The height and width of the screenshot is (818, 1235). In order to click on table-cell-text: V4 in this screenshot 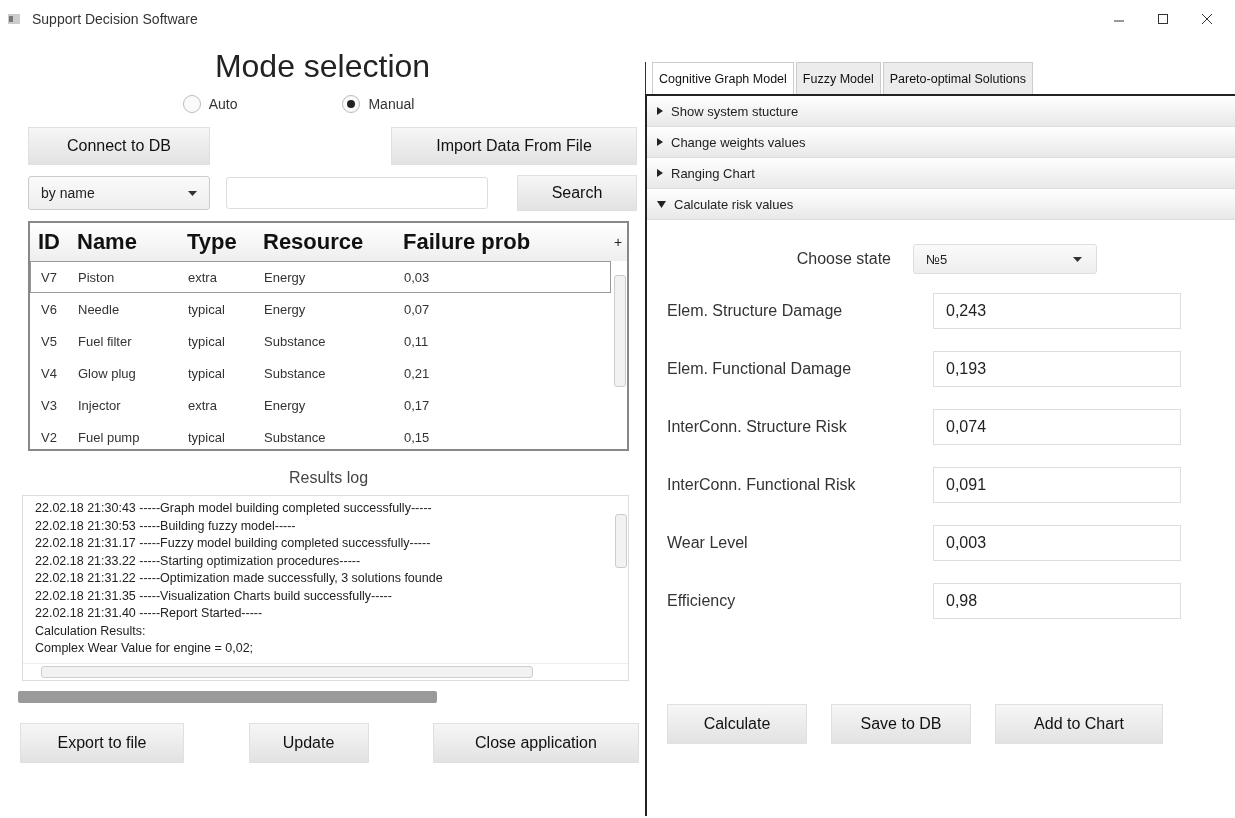, I will do `click(49, 373)`.